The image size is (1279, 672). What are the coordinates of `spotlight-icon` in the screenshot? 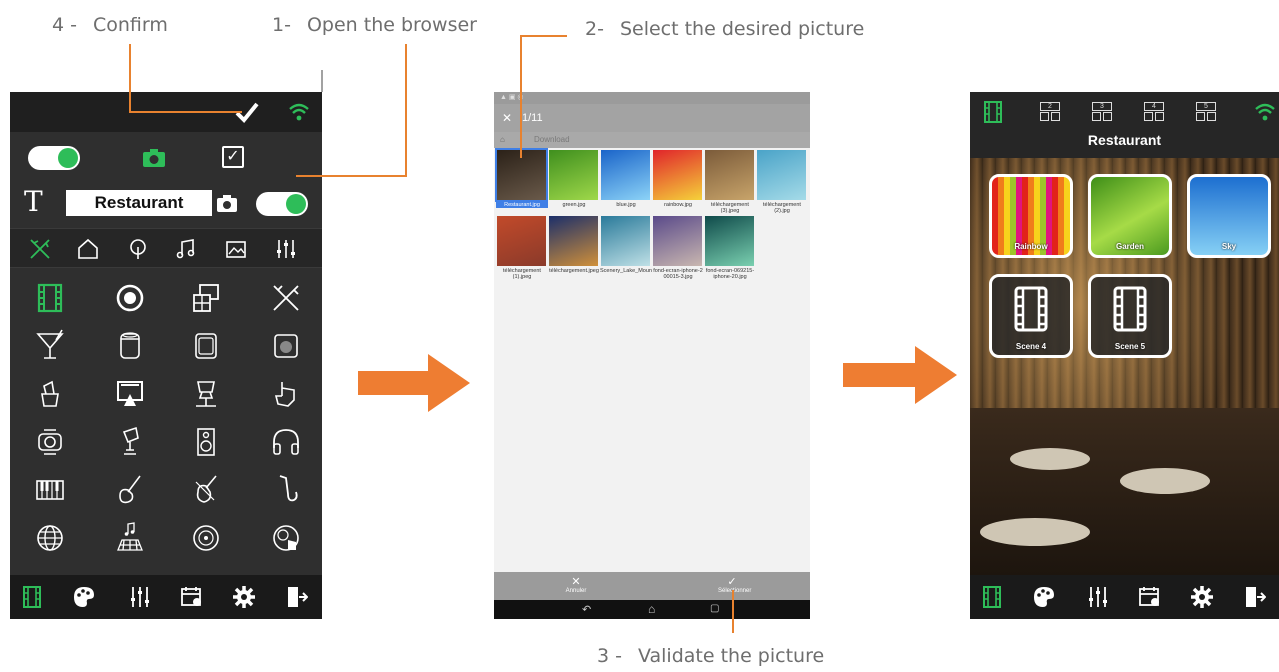 It's located at (130, 442).